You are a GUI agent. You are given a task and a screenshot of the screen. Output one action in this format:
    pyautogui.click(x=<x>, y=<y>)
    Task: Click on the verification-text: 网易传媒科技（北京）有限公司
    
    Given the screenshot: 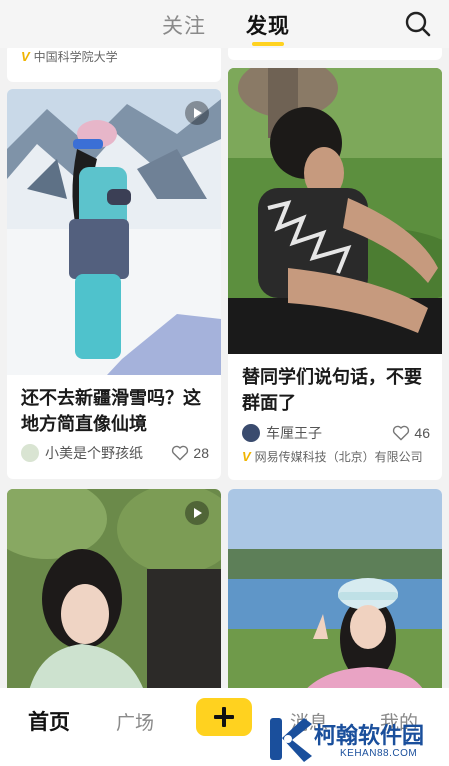 What is the action you would take?
    pyautogui.click(x=338, y=457)
    